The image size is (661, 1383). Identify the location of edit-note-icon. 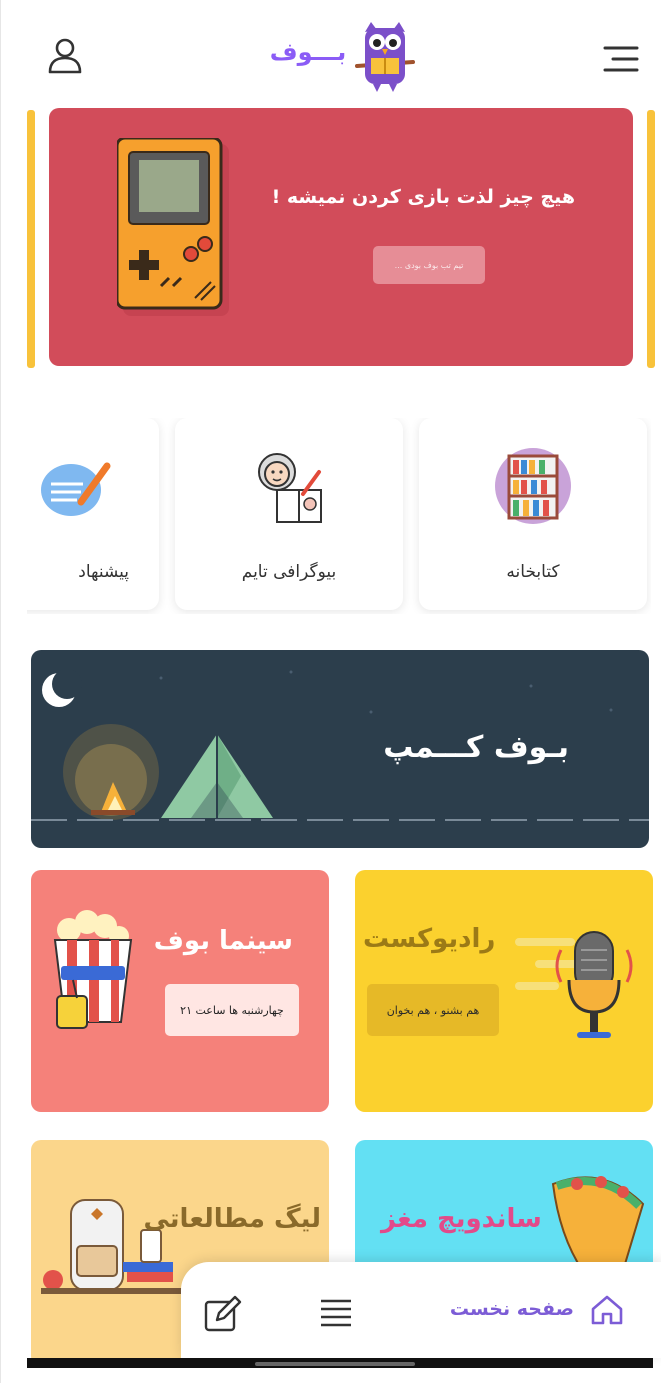
(223, 1313).